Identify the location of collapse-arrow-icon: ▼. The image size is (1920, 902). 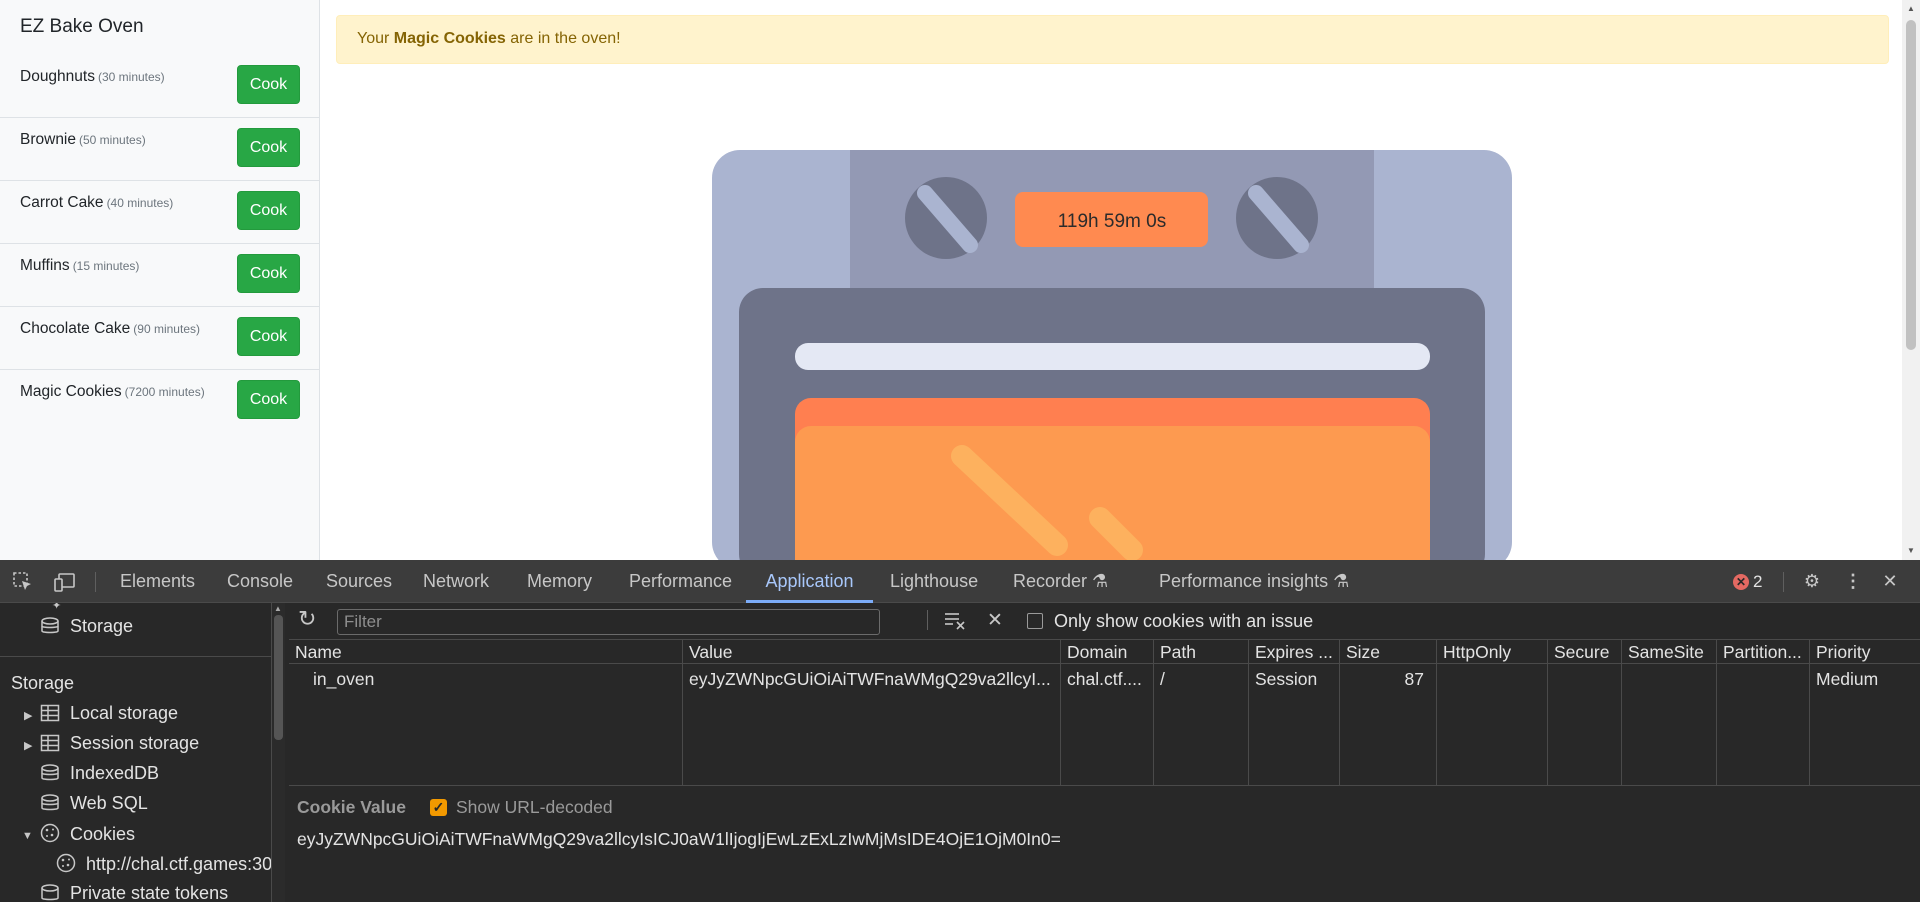
(27, 836).